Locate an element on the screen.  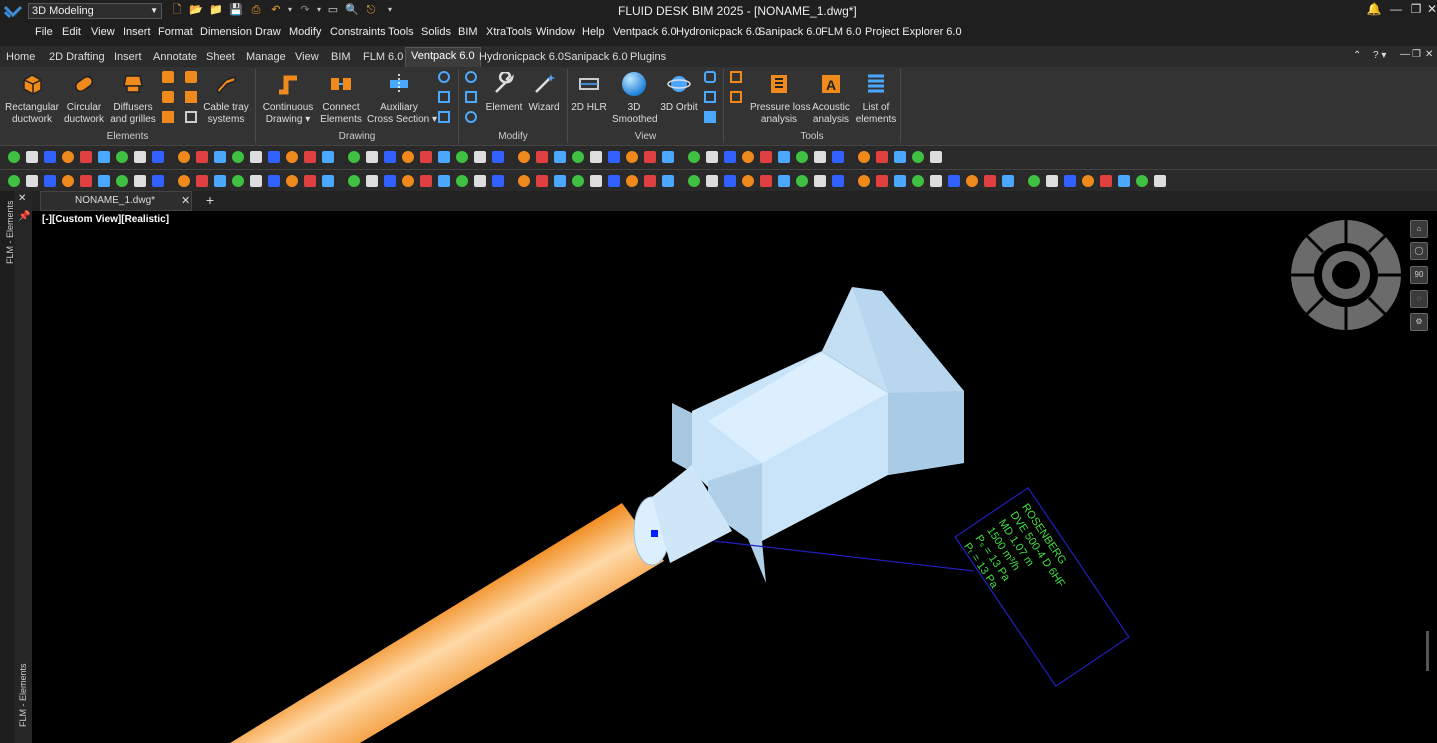
open-recent-icon: 📁 is located at coordinates (216, 10).